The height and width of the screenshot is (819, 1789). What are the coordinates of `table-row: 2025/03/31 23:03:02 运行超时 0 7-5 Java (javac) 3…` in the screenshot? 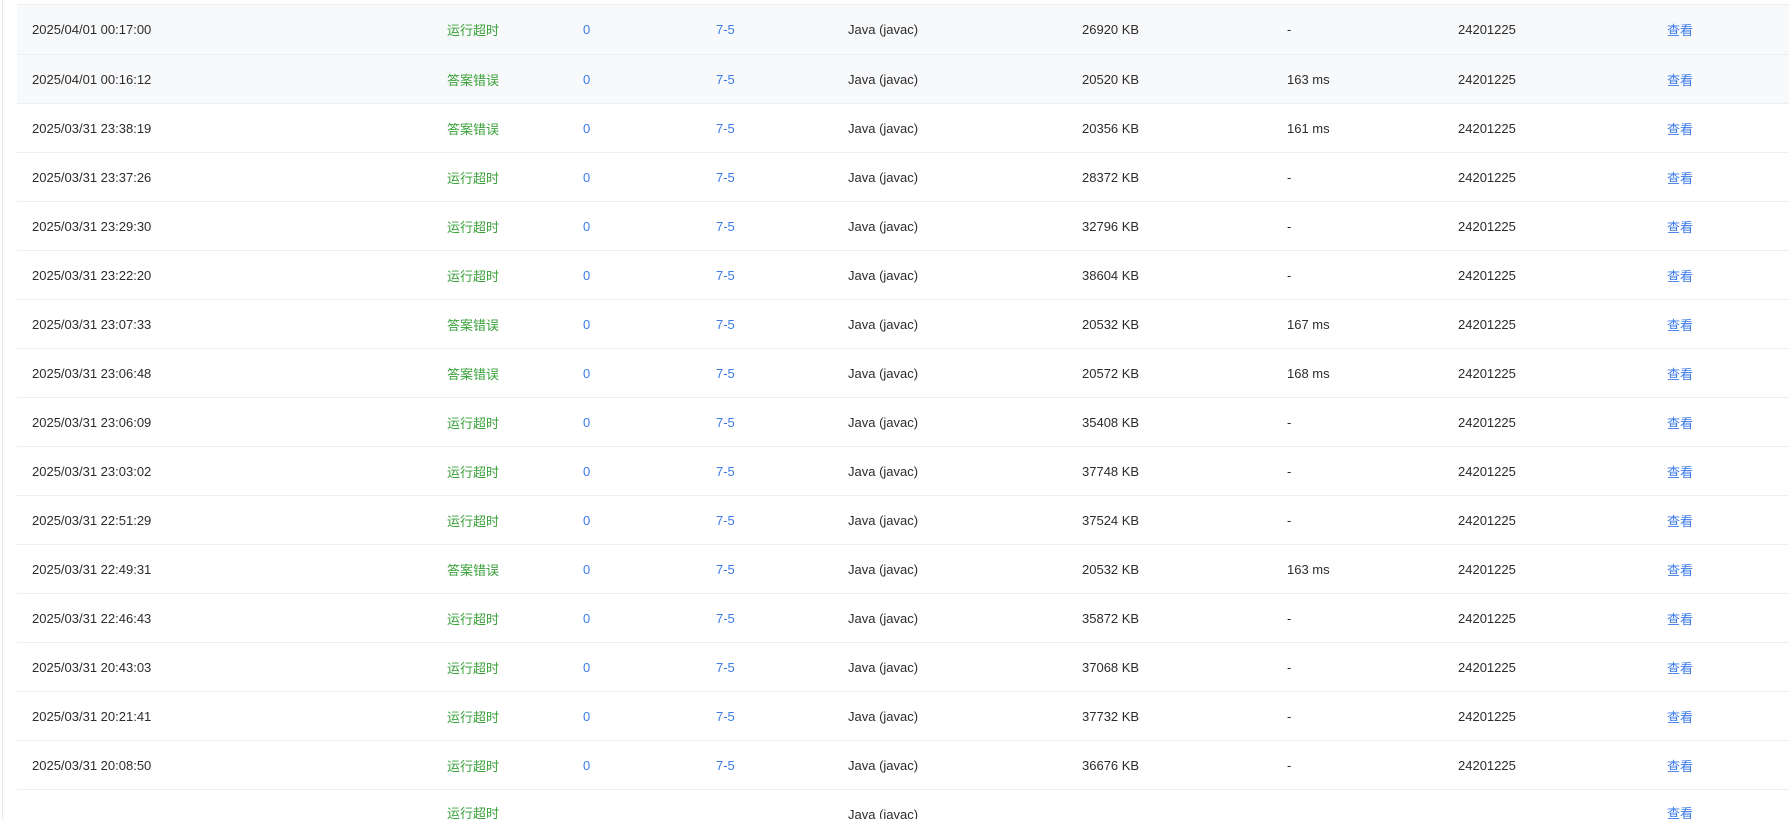 It's located at (903, 471).